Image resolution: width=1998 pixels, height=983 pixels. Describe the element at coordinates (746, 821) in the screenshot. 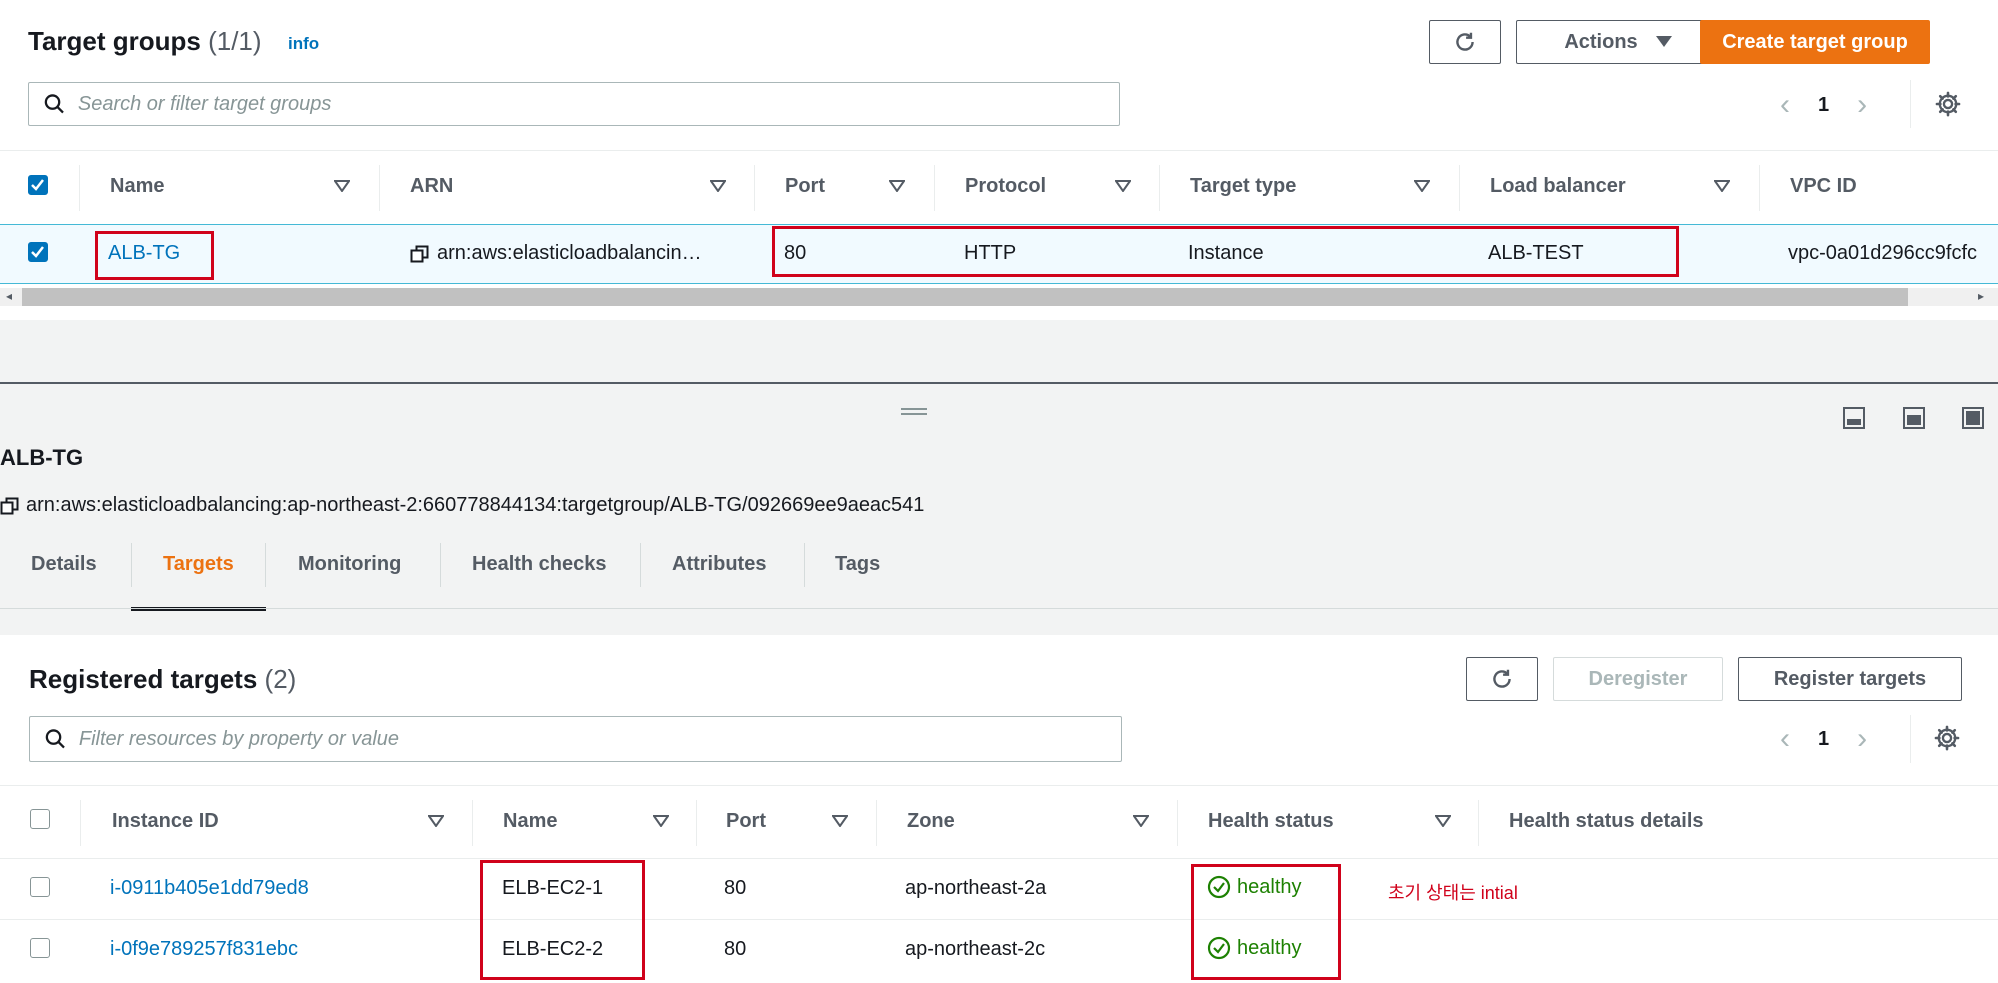

I see `targets-header-port: Port` at that location.